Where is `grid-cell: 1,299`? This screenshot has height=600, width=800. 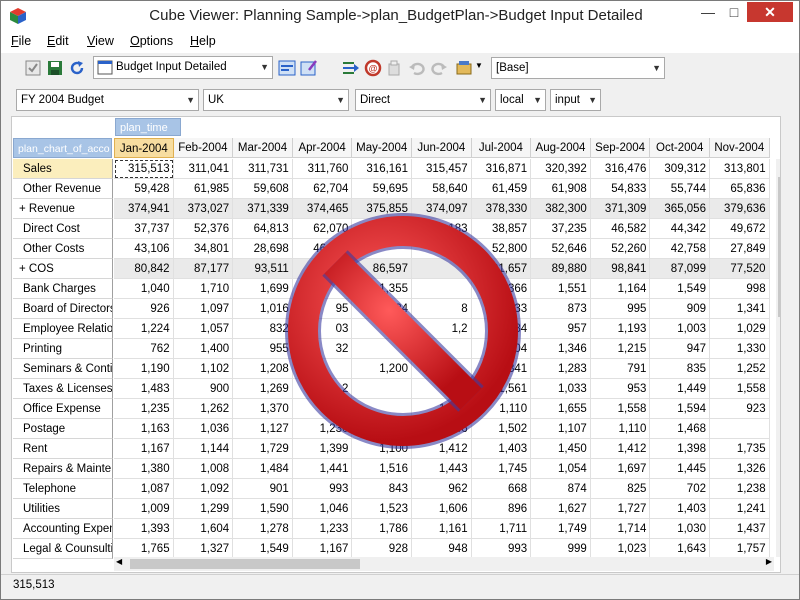
grid-cell: 1,299 is located at coordinates (203, 509).